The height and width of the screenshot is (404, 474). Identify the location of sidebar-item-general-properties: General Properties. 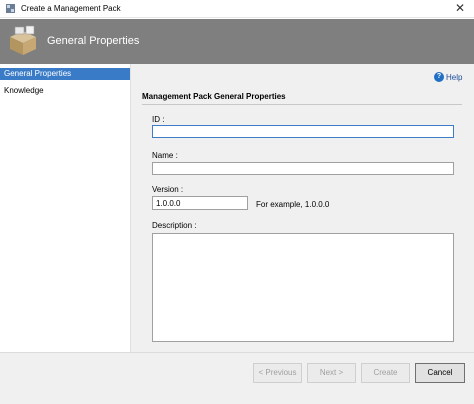
(65, 74).